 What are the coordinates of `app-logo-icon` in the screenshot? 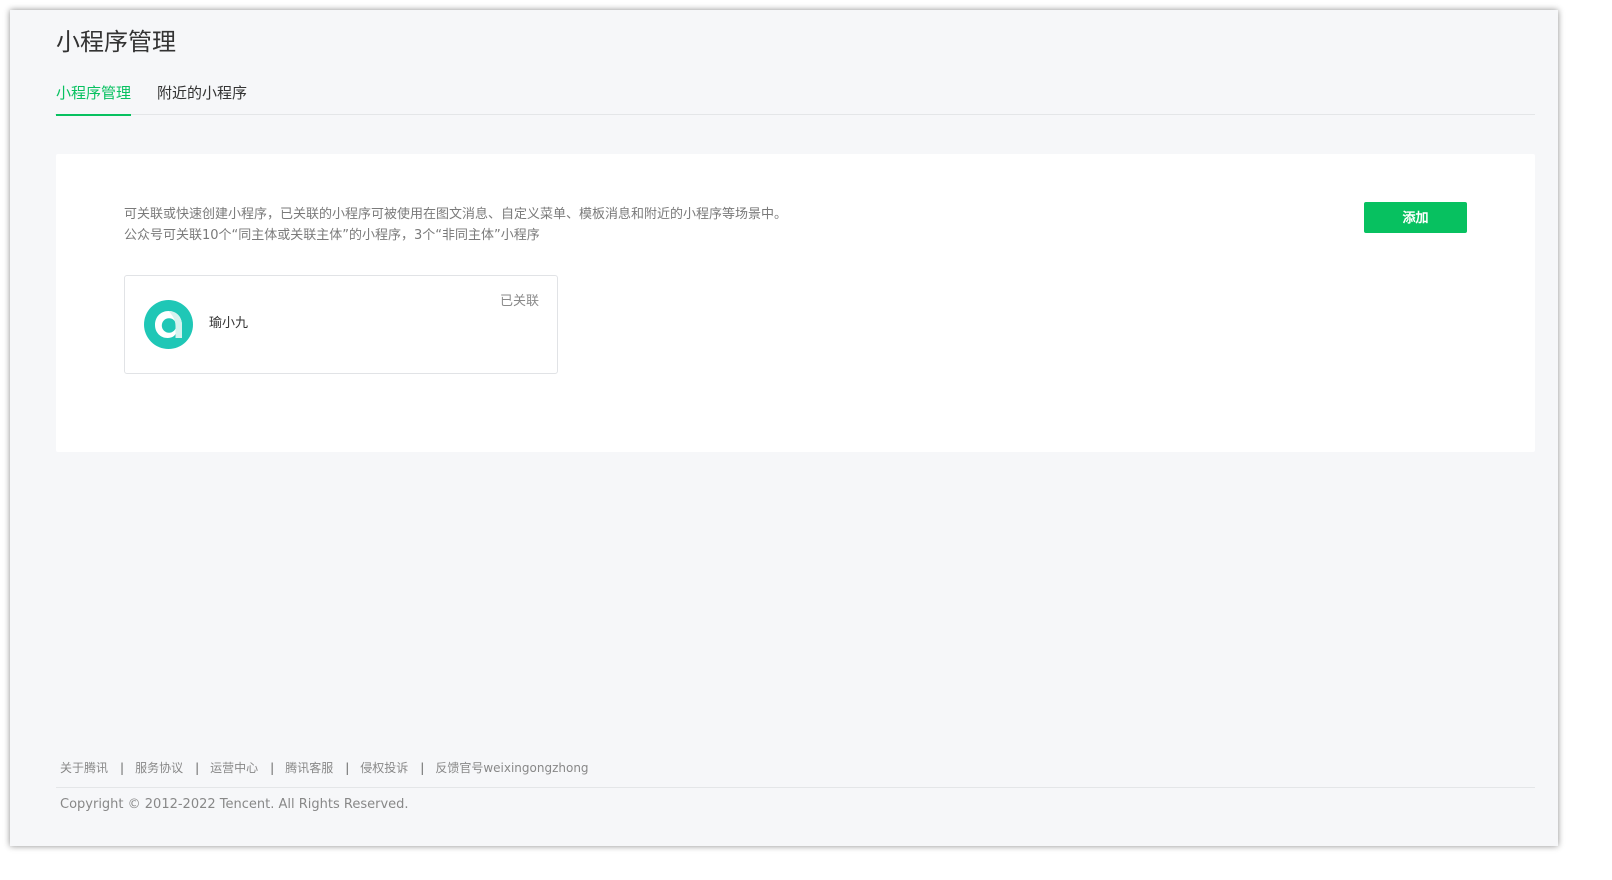 It's located at (168, 324).